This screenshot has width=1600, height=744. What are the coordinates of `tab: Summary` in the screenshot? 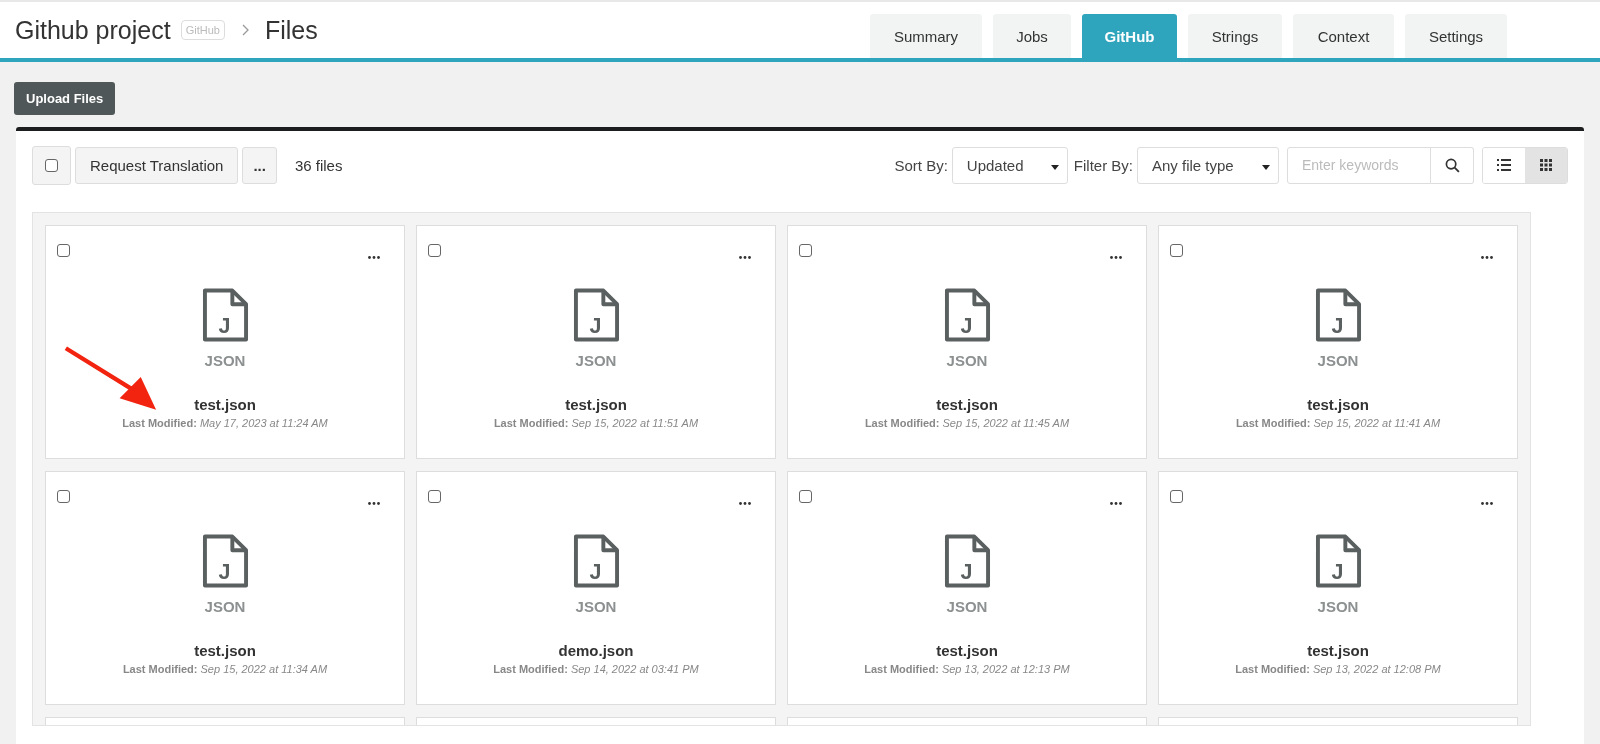 It's located at (926, 36).